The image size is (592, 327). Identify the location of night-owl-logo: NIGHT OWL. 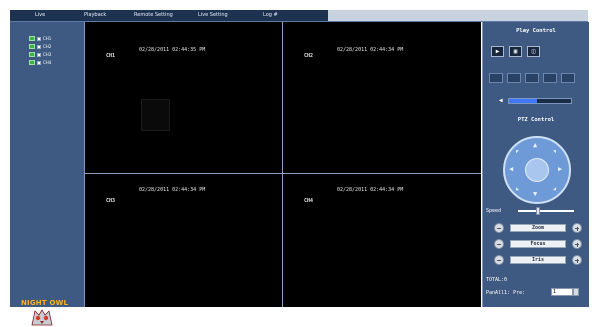
(44, 313).